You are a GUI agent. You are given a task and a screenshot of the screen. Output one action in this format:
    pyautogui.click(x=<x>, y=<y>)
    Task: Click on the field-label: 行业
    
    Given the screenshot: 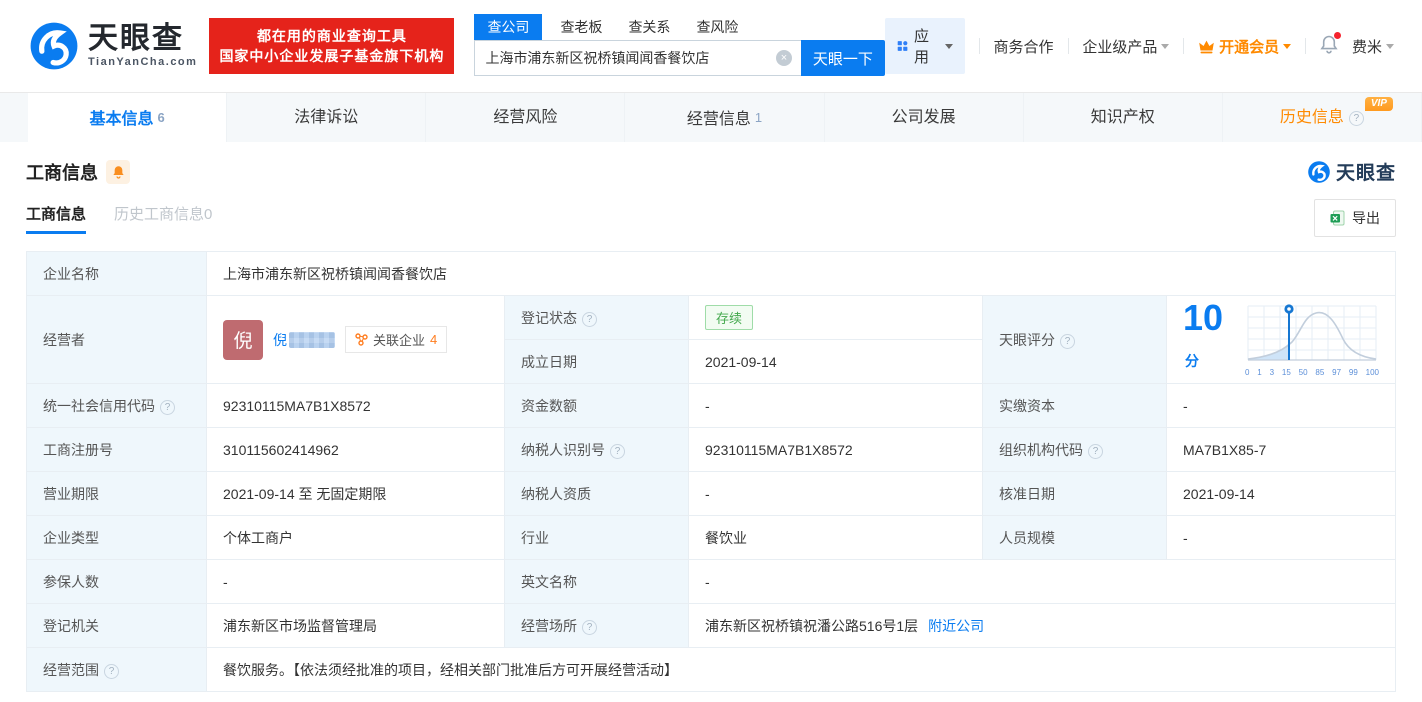 What is the action you would take?
    pyautogui.click(x=596, y=537)
    